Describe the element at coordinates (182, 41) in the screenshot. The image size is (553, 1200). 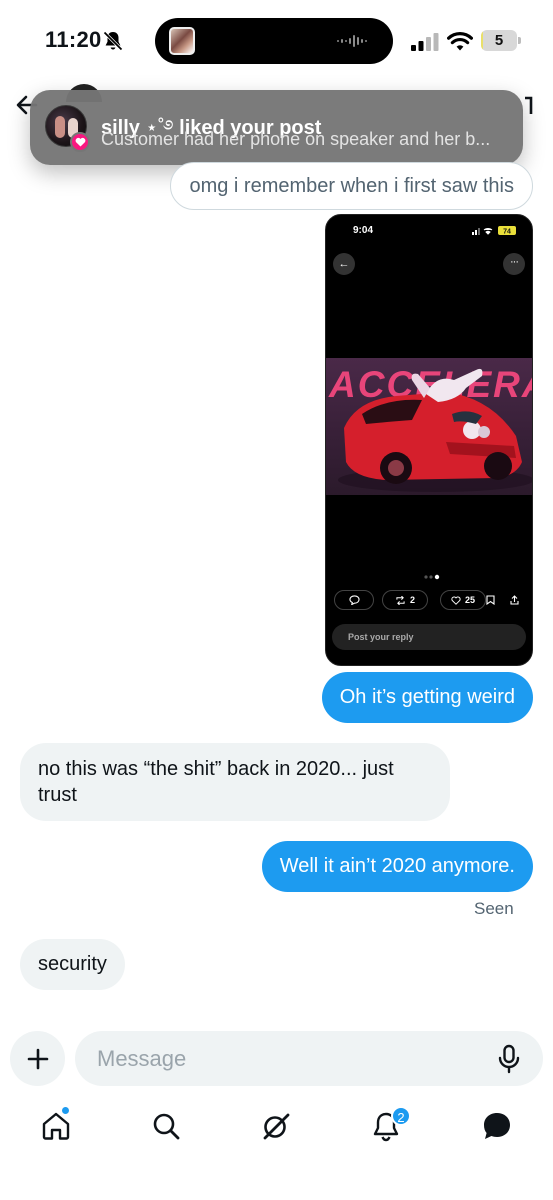
I see `now-playing-thumbnail` at that location.